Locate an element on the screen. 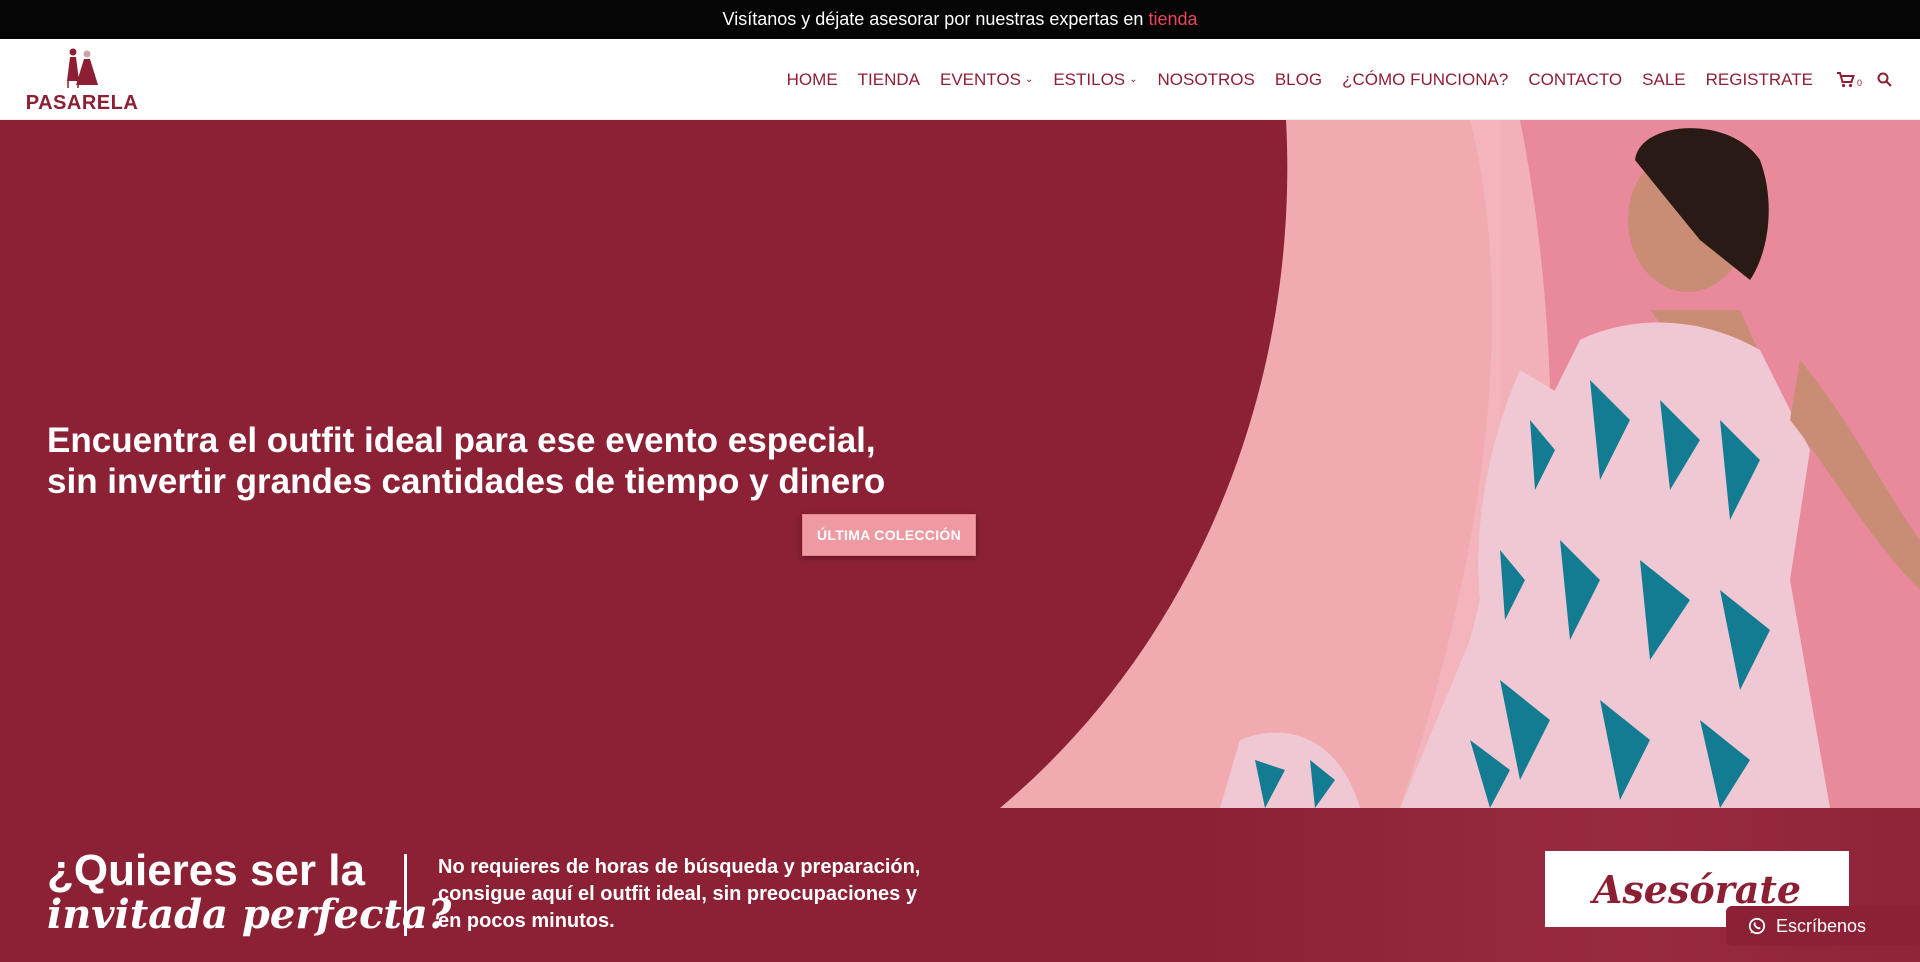 The image size is (1920, 962). nav-sale-label: SALE is located at coordinates (1664, 79).